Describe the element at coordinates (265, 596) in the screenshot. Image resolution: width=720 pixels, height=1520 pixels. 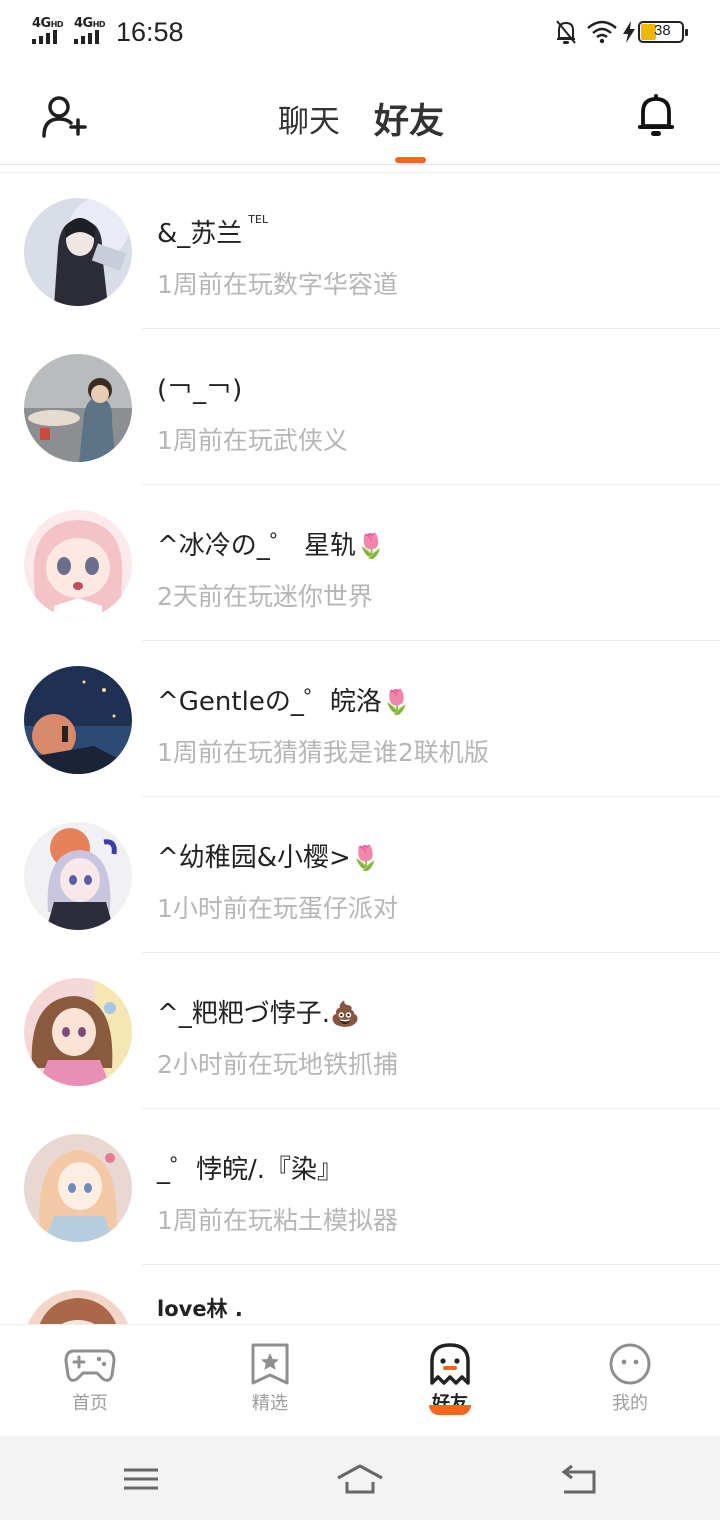
I see `friend-status: 2天前在玩迷你世界` at that location.